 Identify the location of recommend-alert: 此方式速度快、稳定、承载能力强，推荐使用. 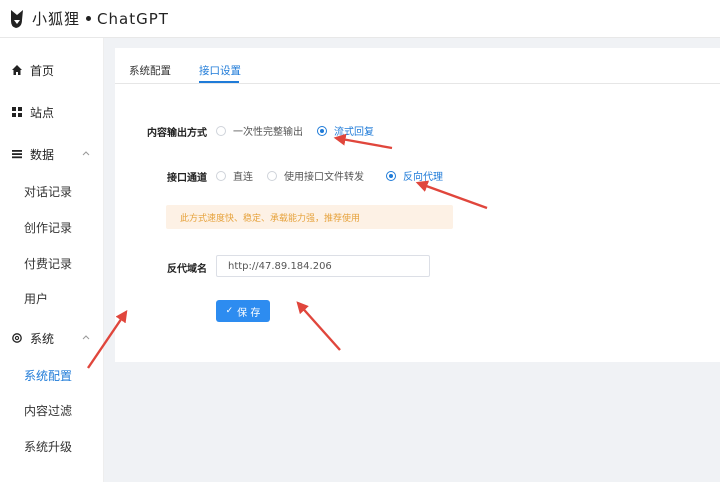
(309, 217).